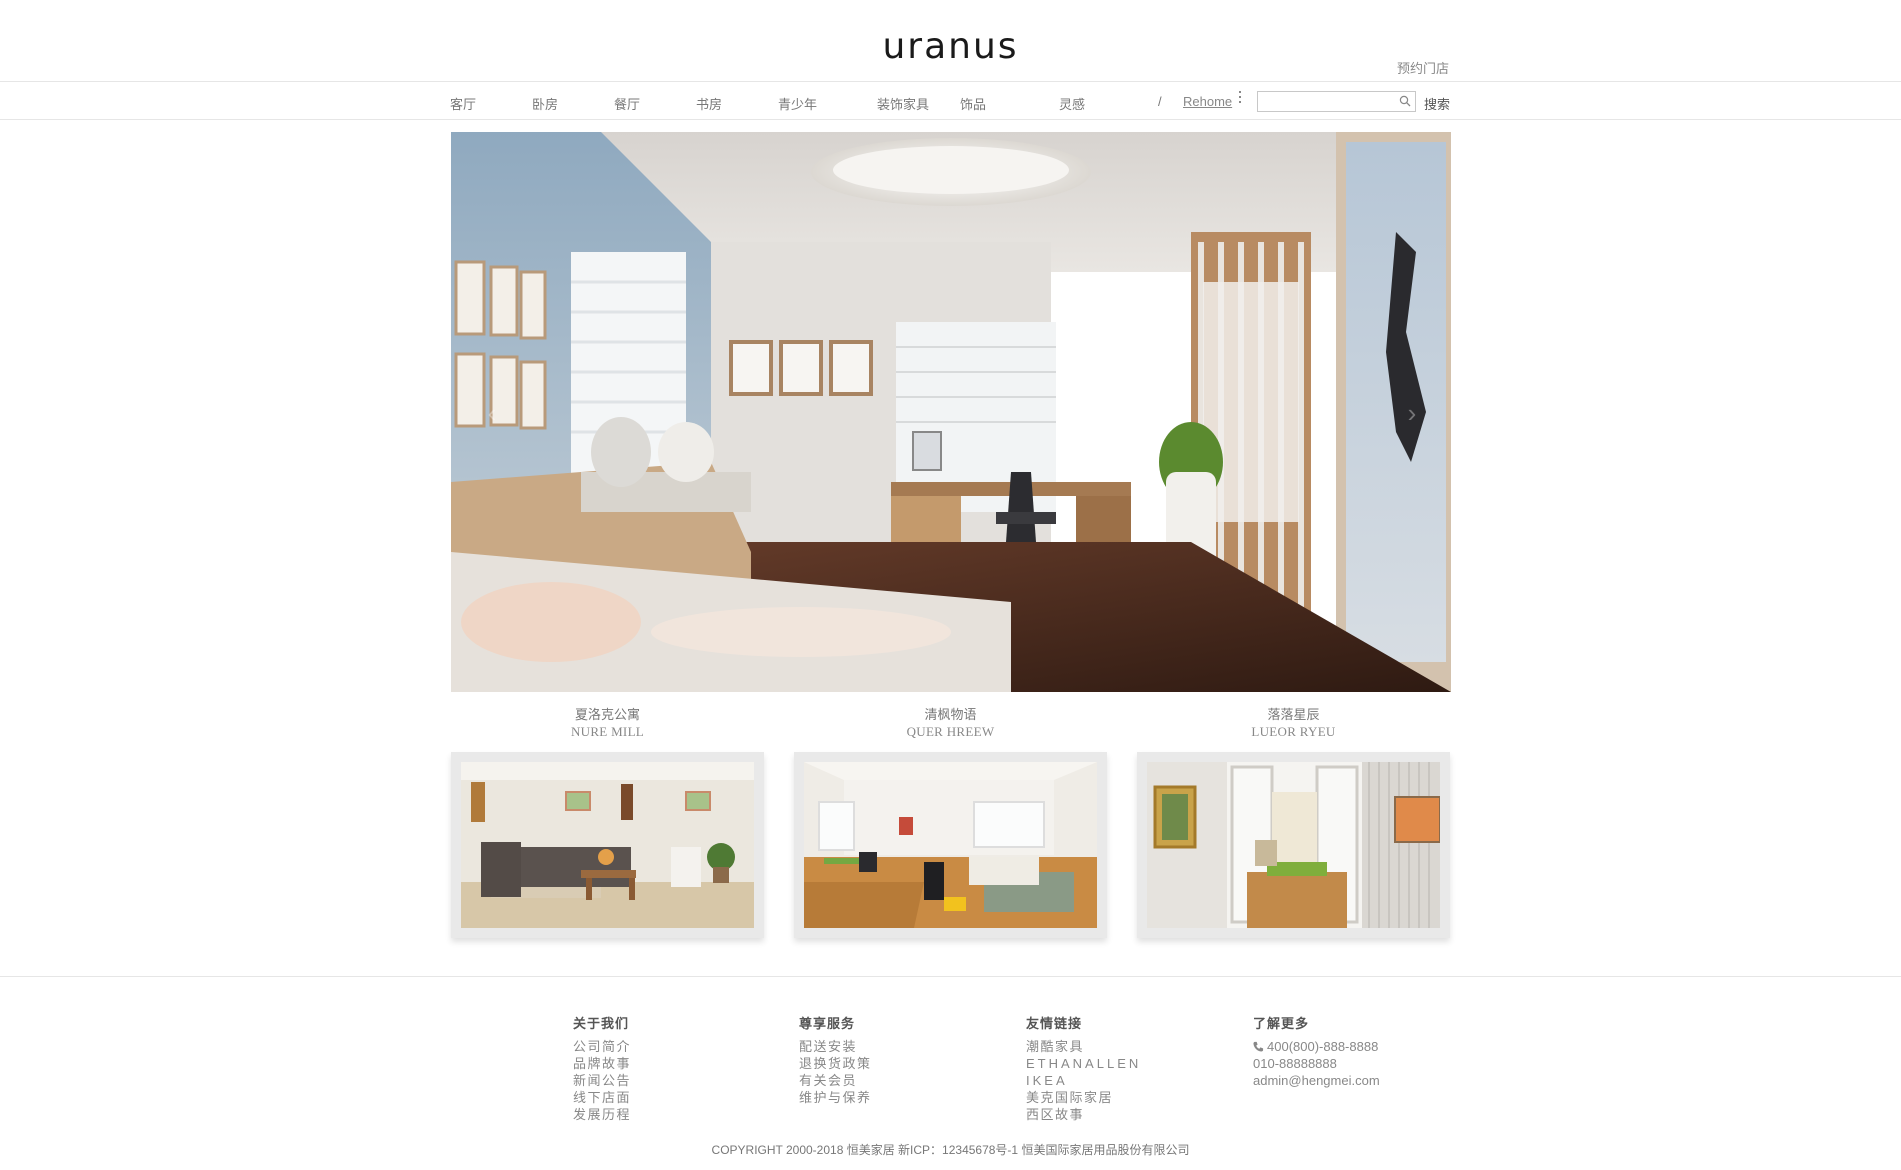 The height and width of the screenshot is (1170, 1901). I want to click on chevron-right-icon: ›, so click(1412, 413).